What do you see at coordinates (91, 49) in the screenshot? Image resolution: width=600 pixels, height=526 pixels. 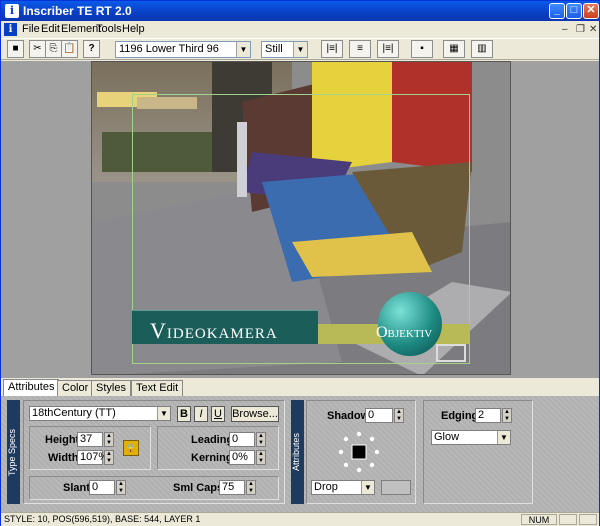 I see `help-button: ?` at bounding box center [91, 49].